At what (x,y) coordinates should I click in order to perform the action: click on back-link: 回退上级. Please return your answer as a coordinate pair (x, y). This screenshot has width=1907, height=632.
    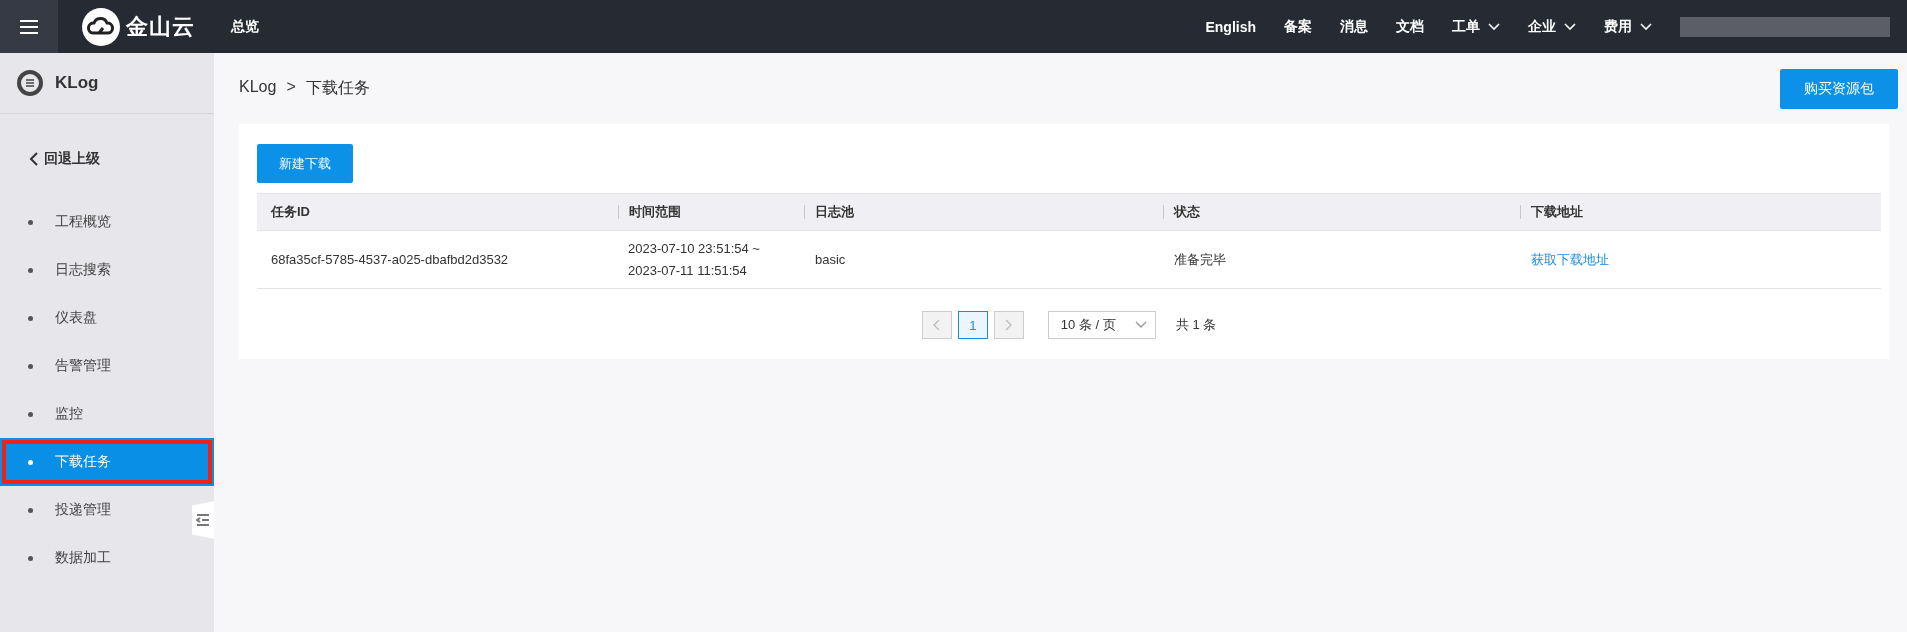
    Looking at the image, I should click on (107, 145).